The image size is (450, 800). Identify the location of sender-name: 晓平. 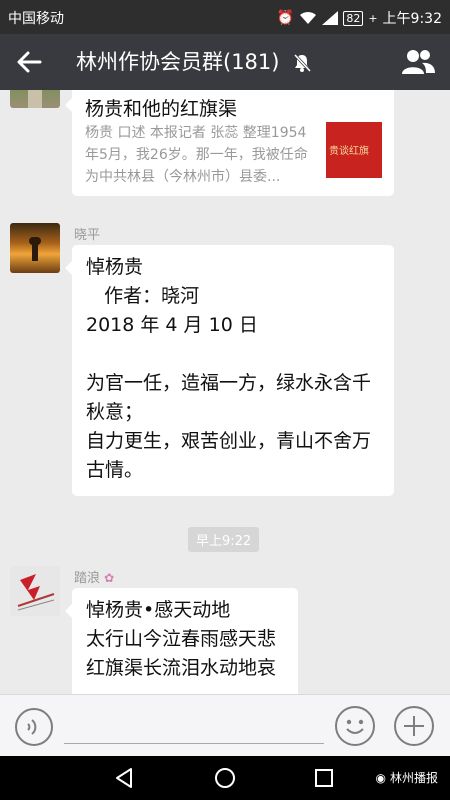
(87, 235).